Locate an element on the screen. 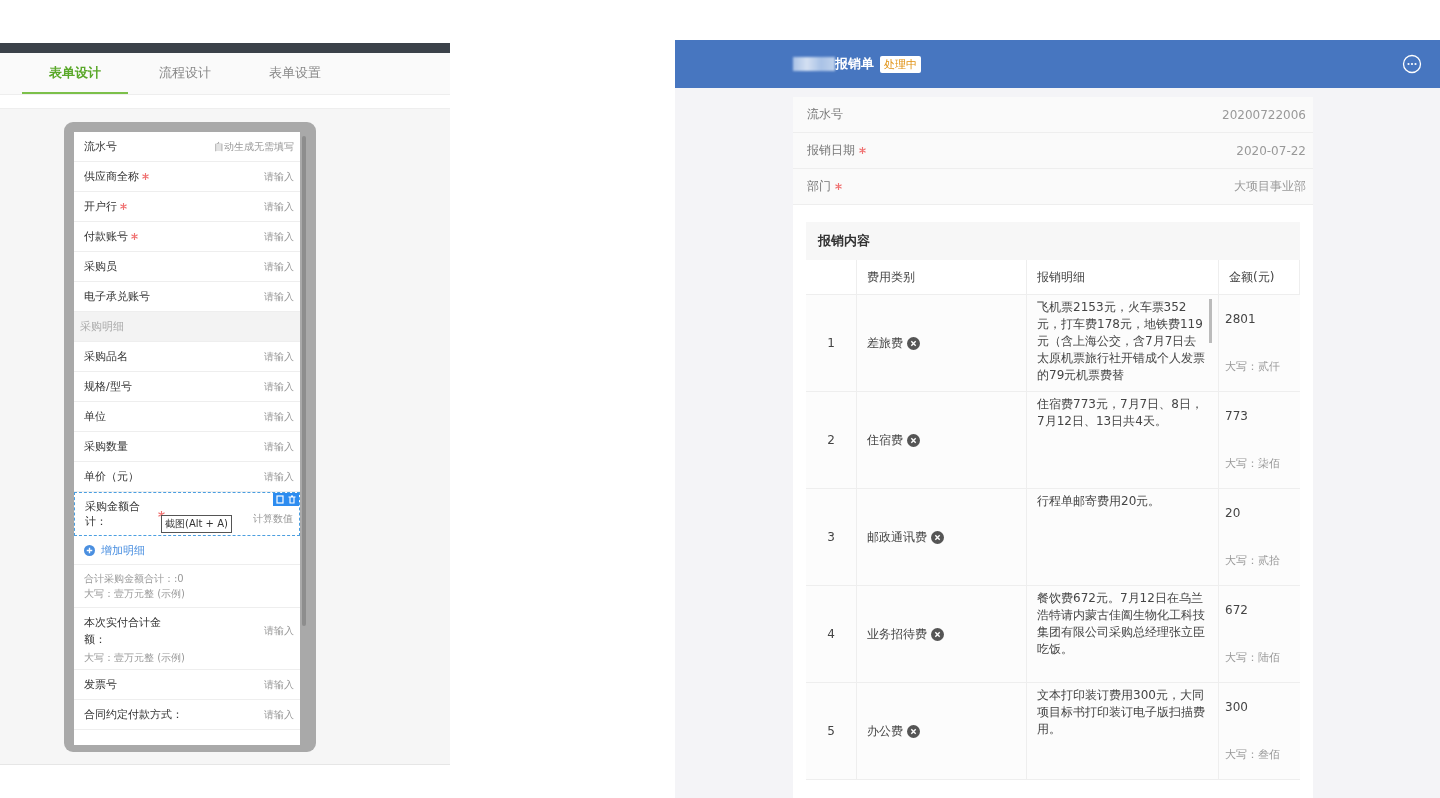  amount-words: 大写：柒佰 is located at coordinates (1252, 464).